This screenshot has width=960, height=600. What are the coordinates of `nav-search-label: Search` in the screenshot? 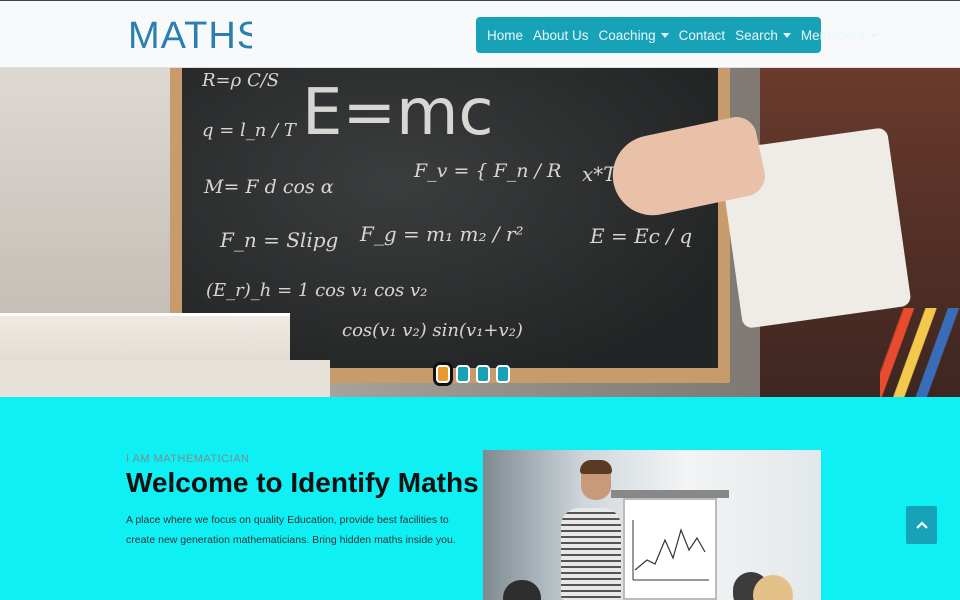 It's located at (756, 35).